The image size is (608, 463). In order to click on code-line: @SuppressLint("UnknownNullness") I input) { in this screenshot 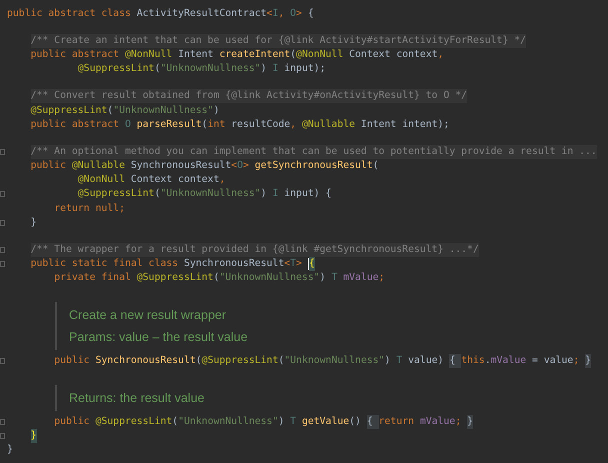, I will do `click(204, 194)`.